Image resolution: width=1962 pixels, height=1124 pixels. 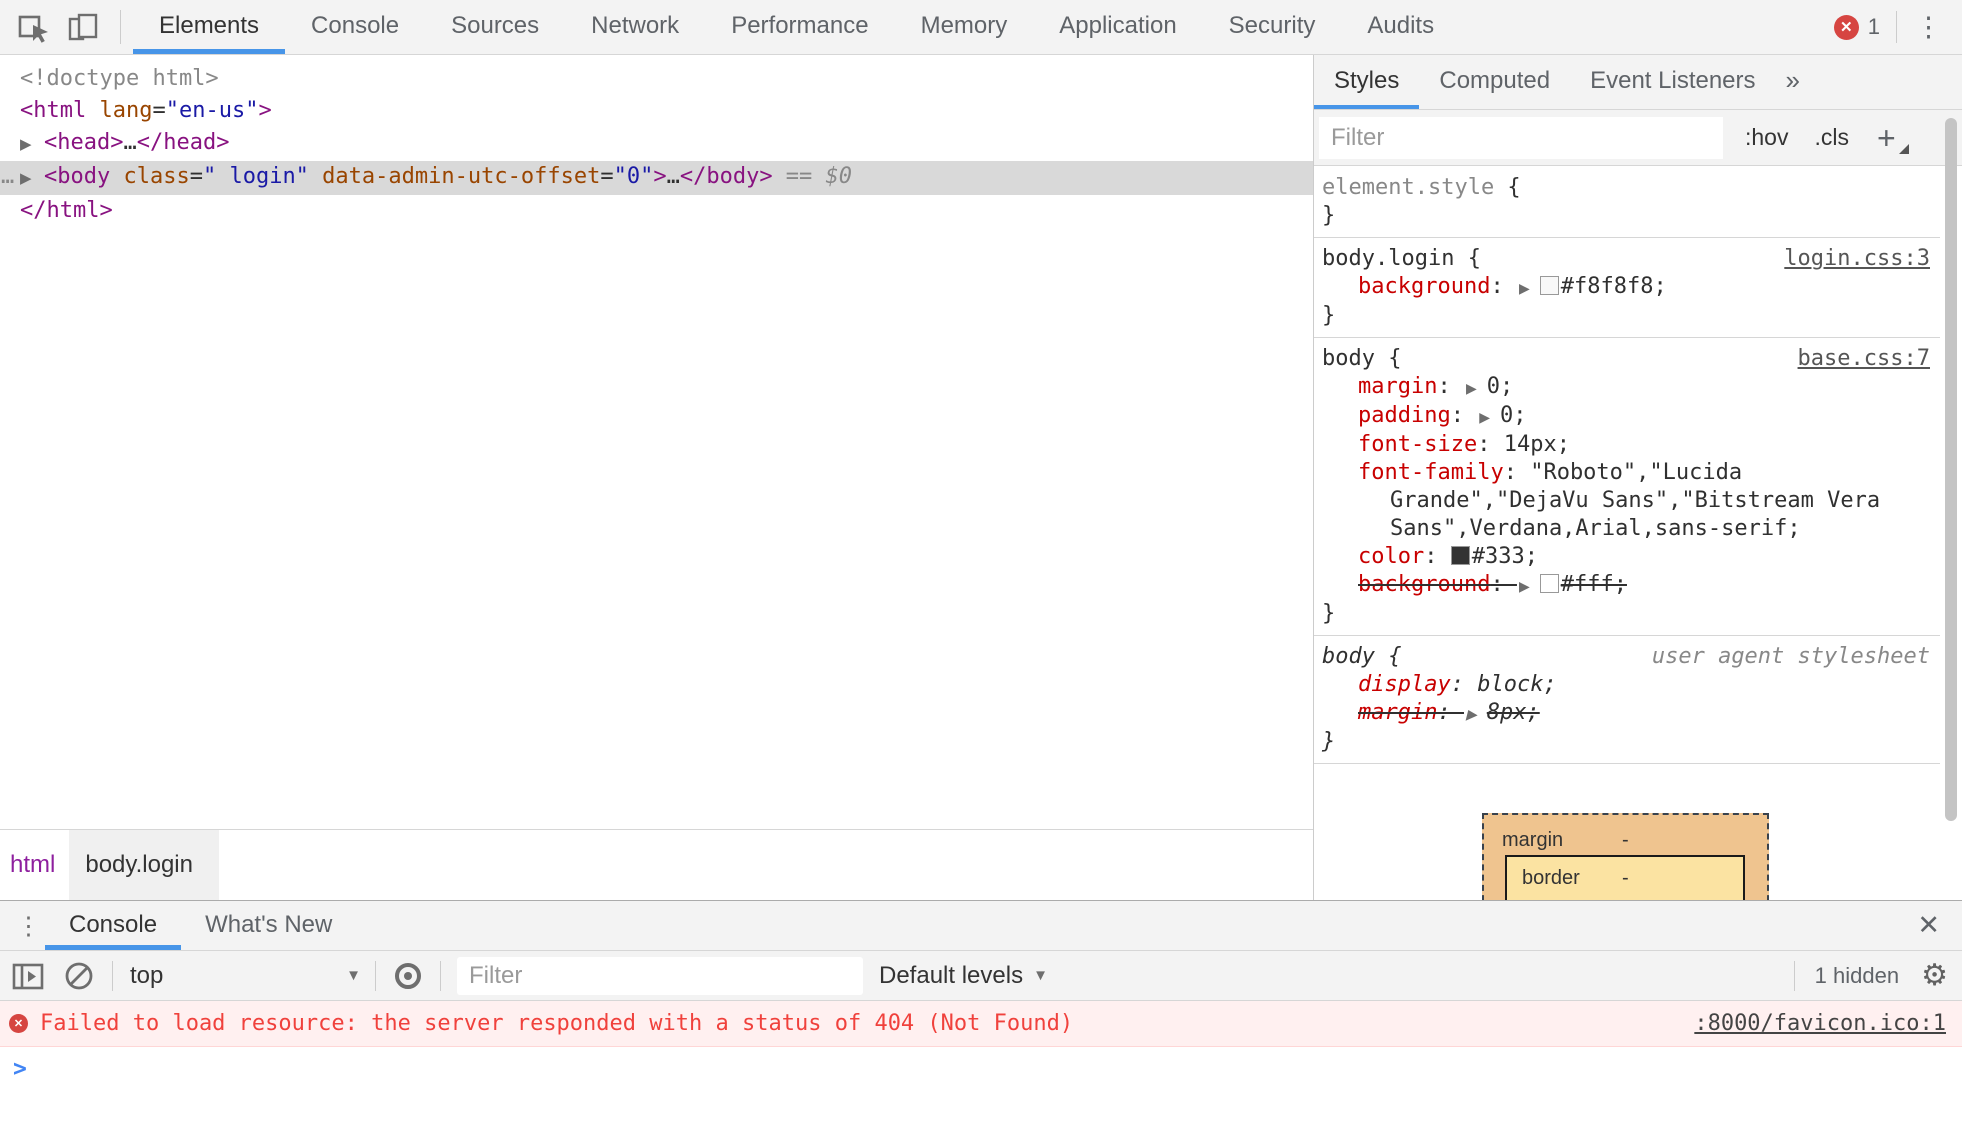 What do you see at coordinates (1272, 27) in the screenshot?
I see `tab-security: Security` at bounding box center [1272, 27].